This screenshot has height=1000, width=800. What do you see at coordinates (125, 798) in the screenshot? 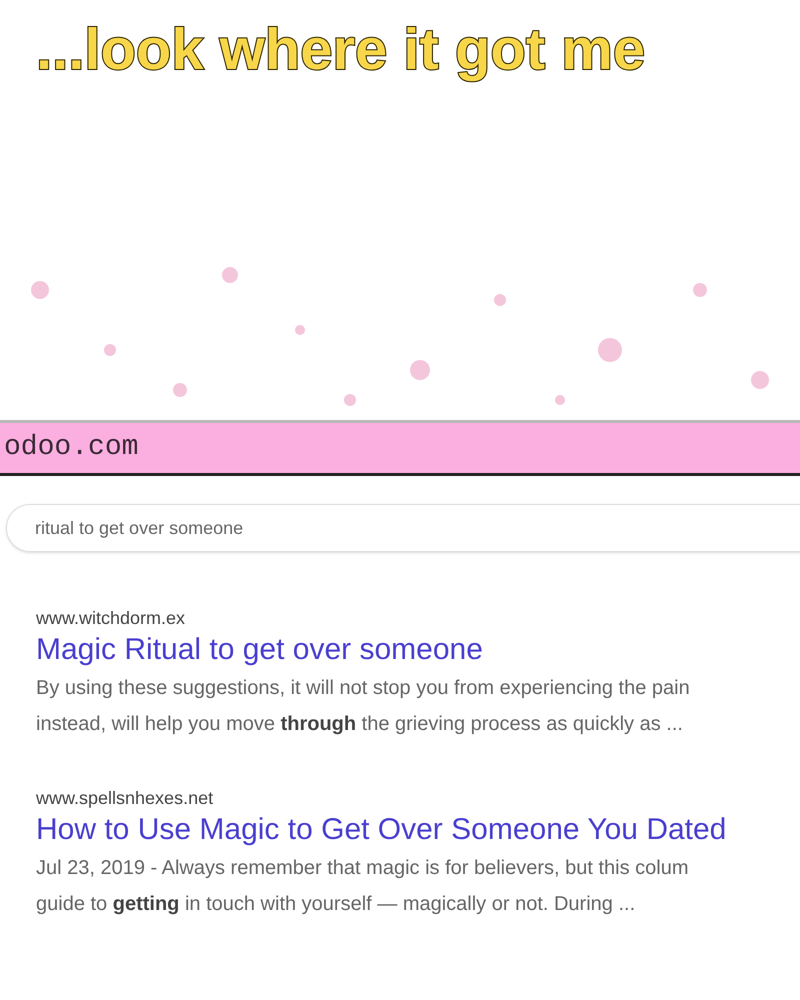
I see `result-url: www.spellsnhexes.net` at bounding box center [125, 798].